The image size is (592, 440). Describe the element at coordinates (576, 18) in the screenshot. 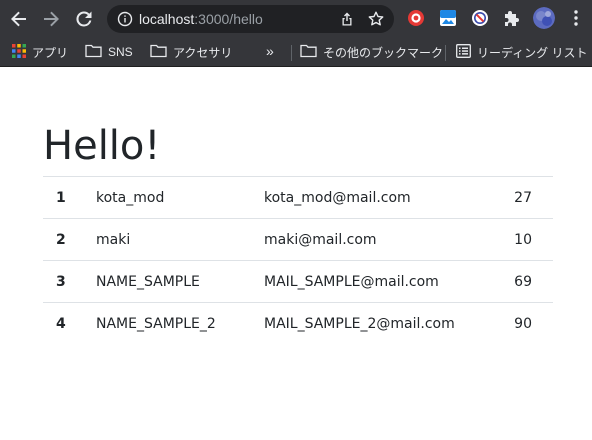

I see `more-vertical-icon` at that location.